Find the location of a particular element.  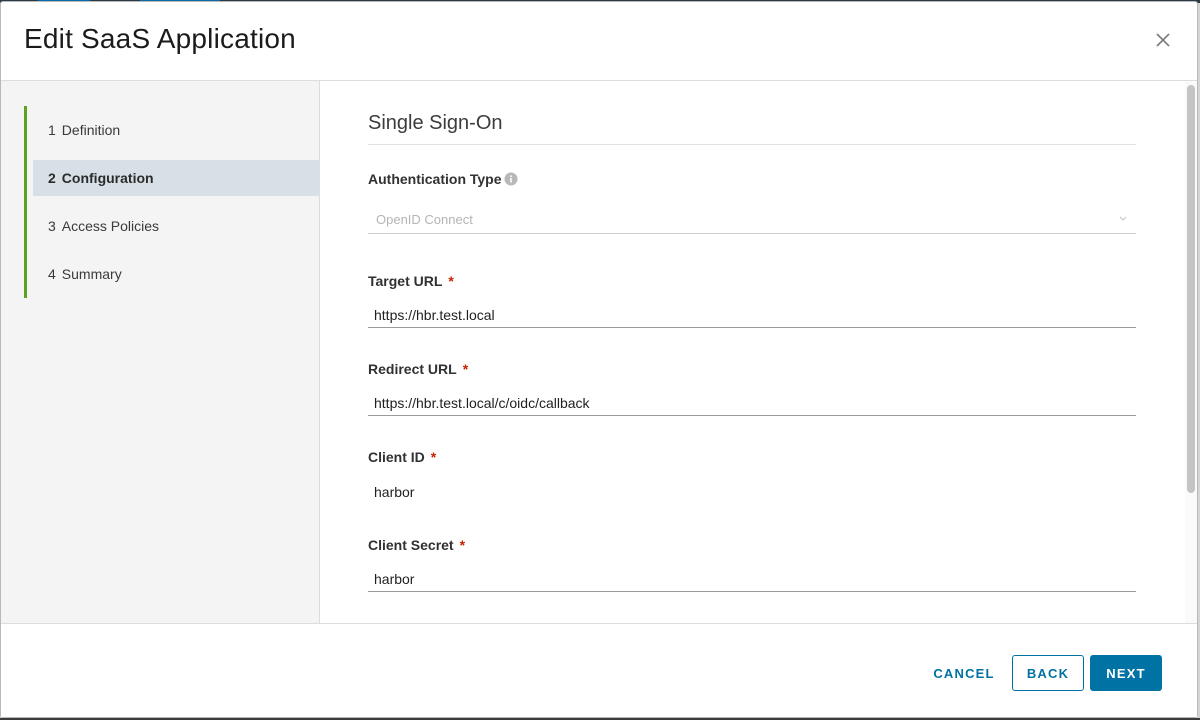

modal-title: Edit SaaS Application is located at coordinates (160, 38).